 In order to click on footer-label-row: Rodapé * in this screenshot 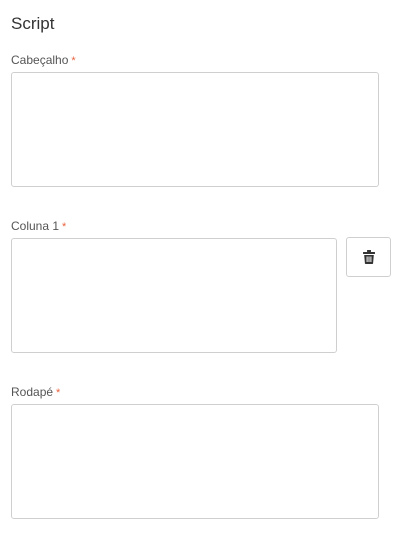, I will do `click(35, 392)`.